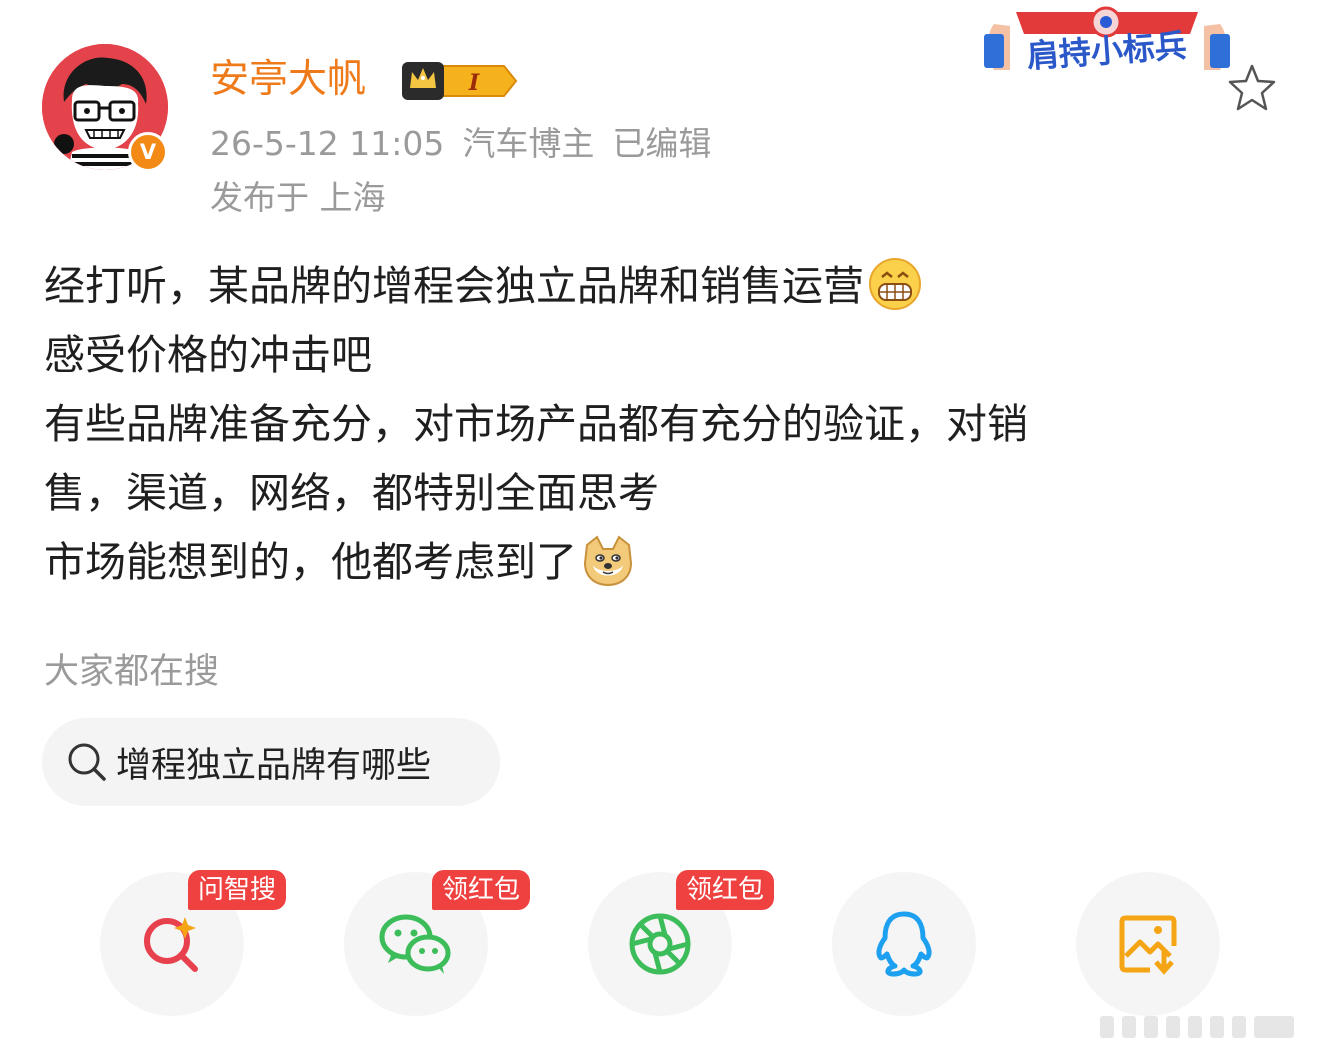  I want to click on trending-search-pill: 增程独立品牌有哪些, so click(271, 762).